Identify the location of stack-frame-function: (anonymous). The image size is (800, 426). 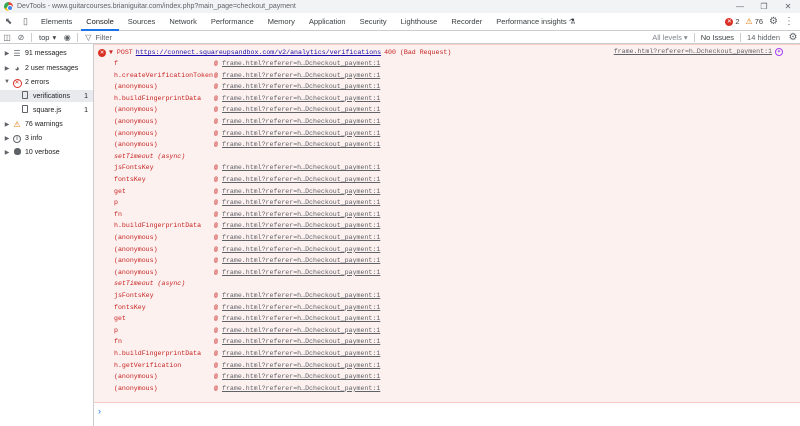
(136, 388).